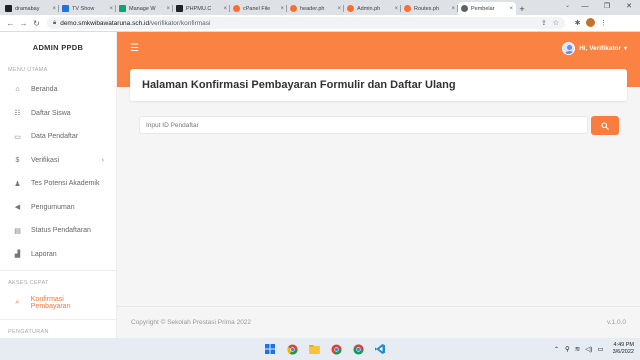  I want to click on battery-icon: ▭, so click(600, 349).